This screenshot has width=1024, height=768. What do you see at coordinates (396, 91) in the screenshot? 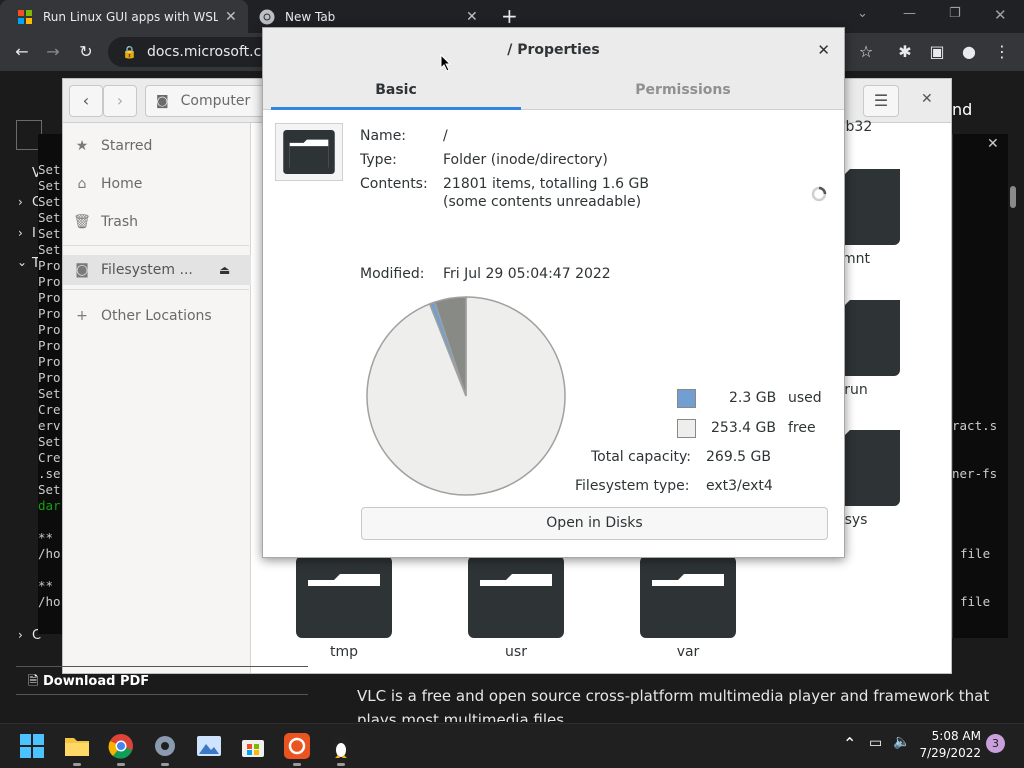
I see `tab-basic: Basic` at bounding box center [396, 91].